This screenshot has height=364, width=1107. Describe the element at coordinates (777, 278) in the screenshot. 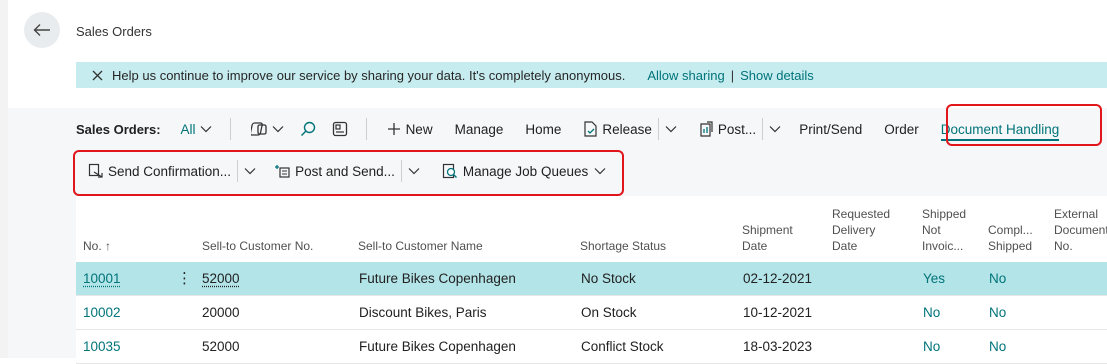

I see `shipment-date: 02-12-2021` at that location.